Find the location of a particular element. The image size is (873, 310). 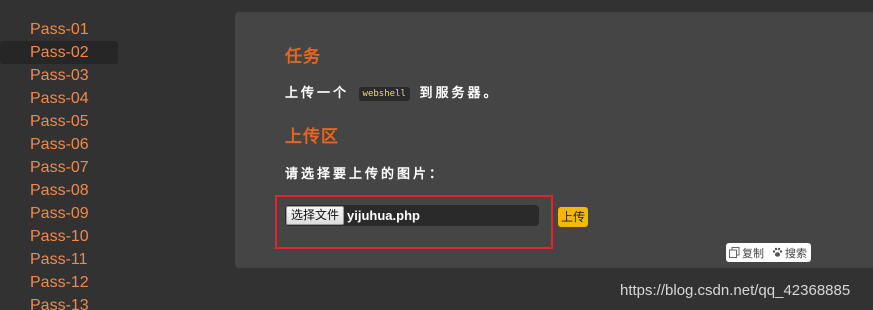

task-text-after: 到服务器。 is located at coordinates (459, 93).